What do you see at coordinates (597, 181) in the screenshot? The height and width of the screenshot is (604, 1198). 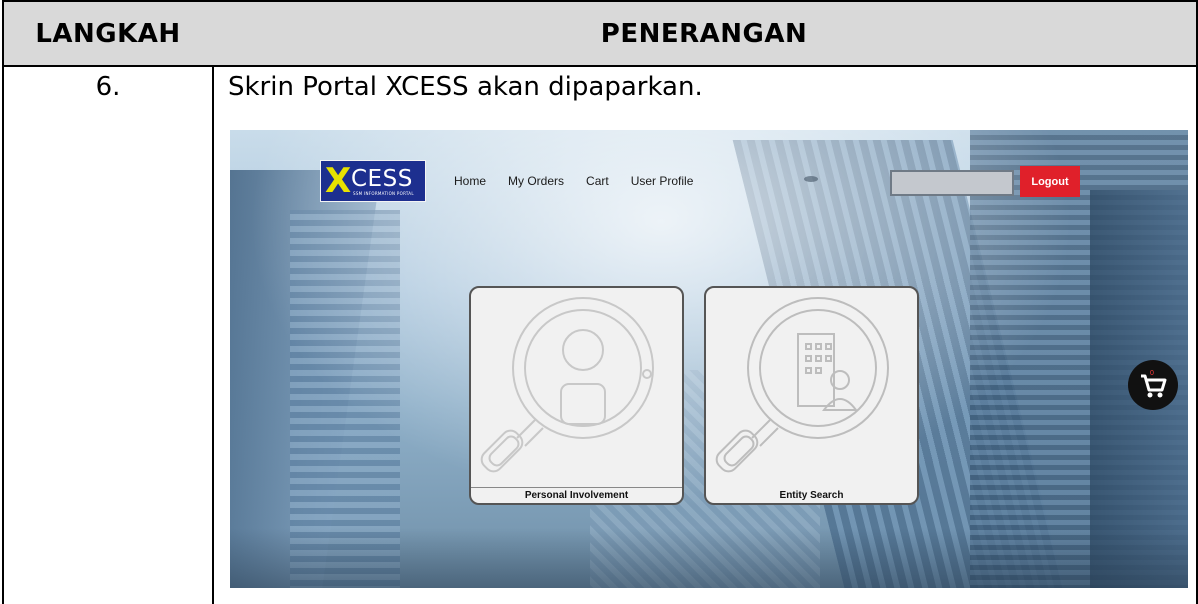 I see `nav-cart: Cart` at bounding box center [597, 181].